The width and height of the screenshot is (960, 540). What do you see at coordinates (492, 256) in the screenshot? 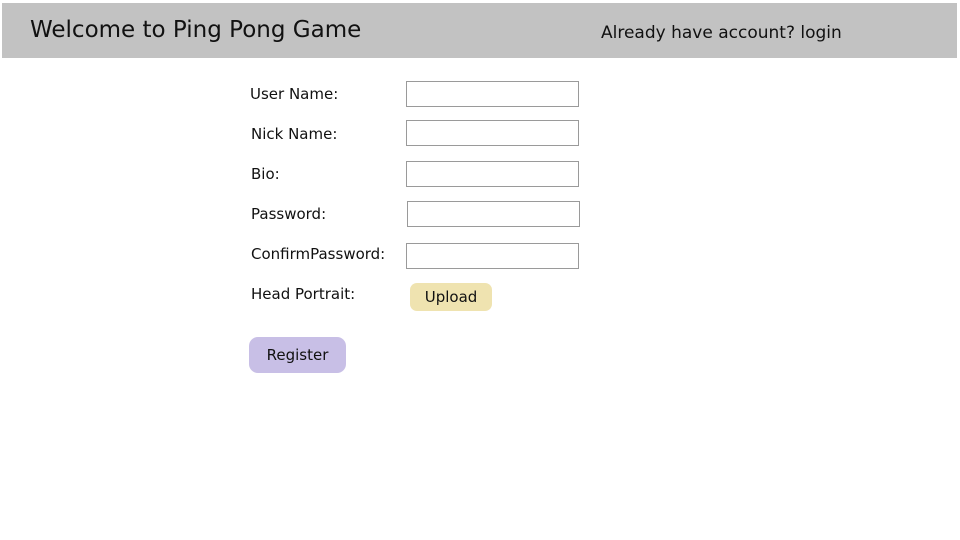
I see `confirm-password-input` at bounding box center [492, 256].